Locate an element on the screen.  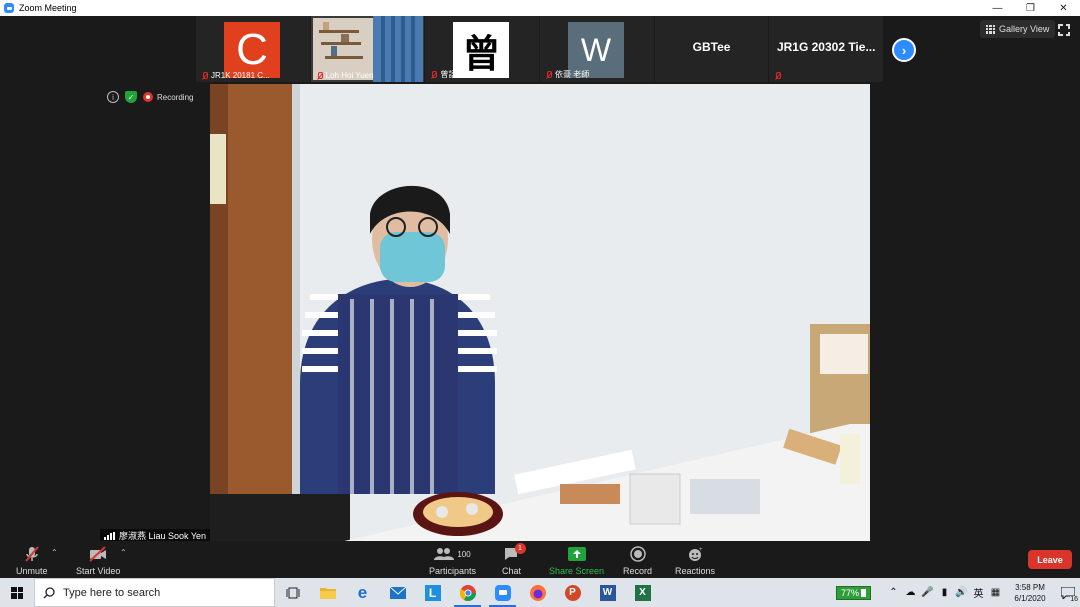
participant-tile: Loh Hoi Yuen is located at coordinates (367, 49).